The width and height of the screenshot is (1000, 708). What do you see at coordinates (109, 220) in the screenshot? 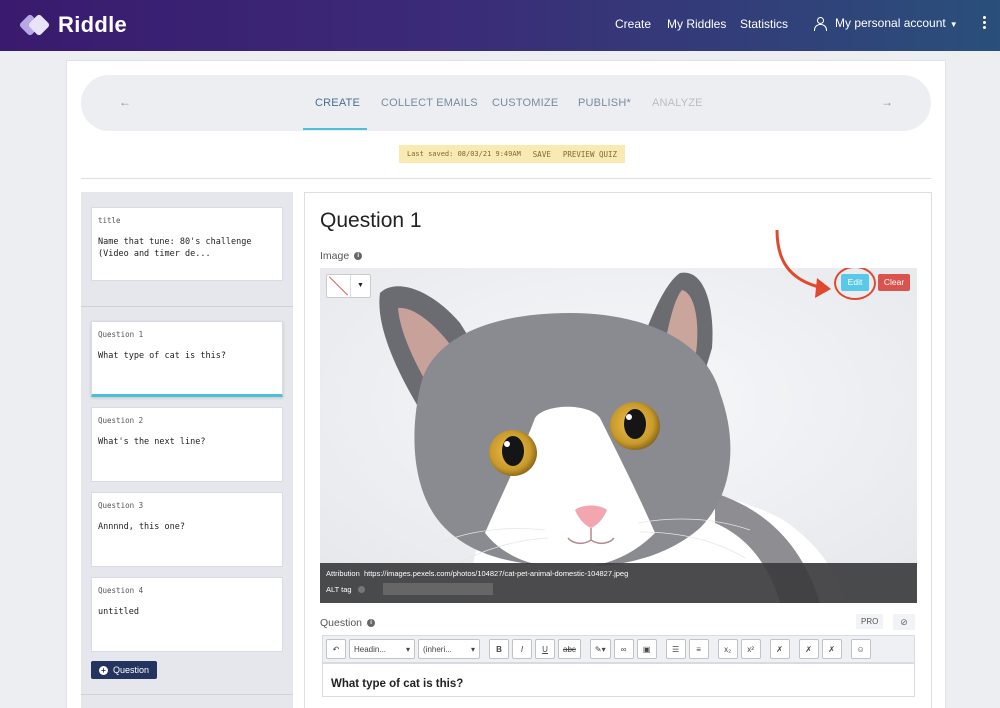
I see `card-label: title` at bounding box center [109, 220].